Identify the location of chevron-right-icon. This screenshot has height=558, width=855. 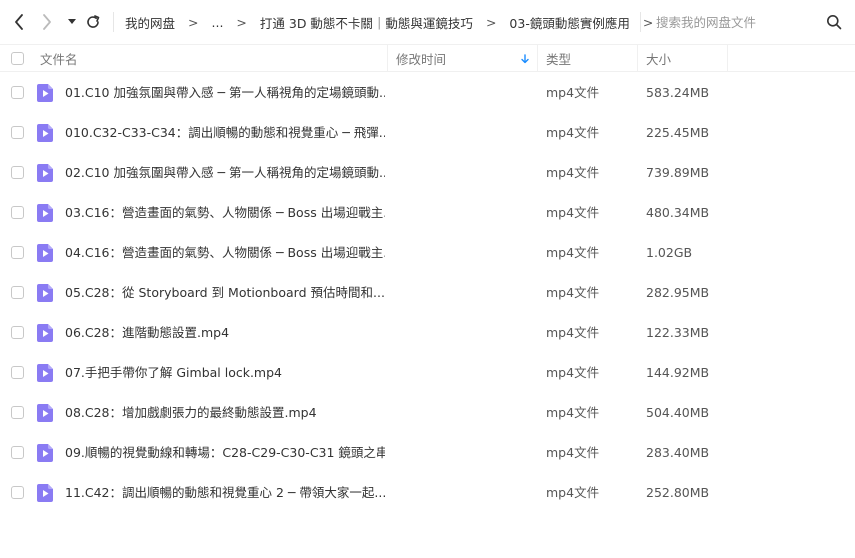
(47, 22).